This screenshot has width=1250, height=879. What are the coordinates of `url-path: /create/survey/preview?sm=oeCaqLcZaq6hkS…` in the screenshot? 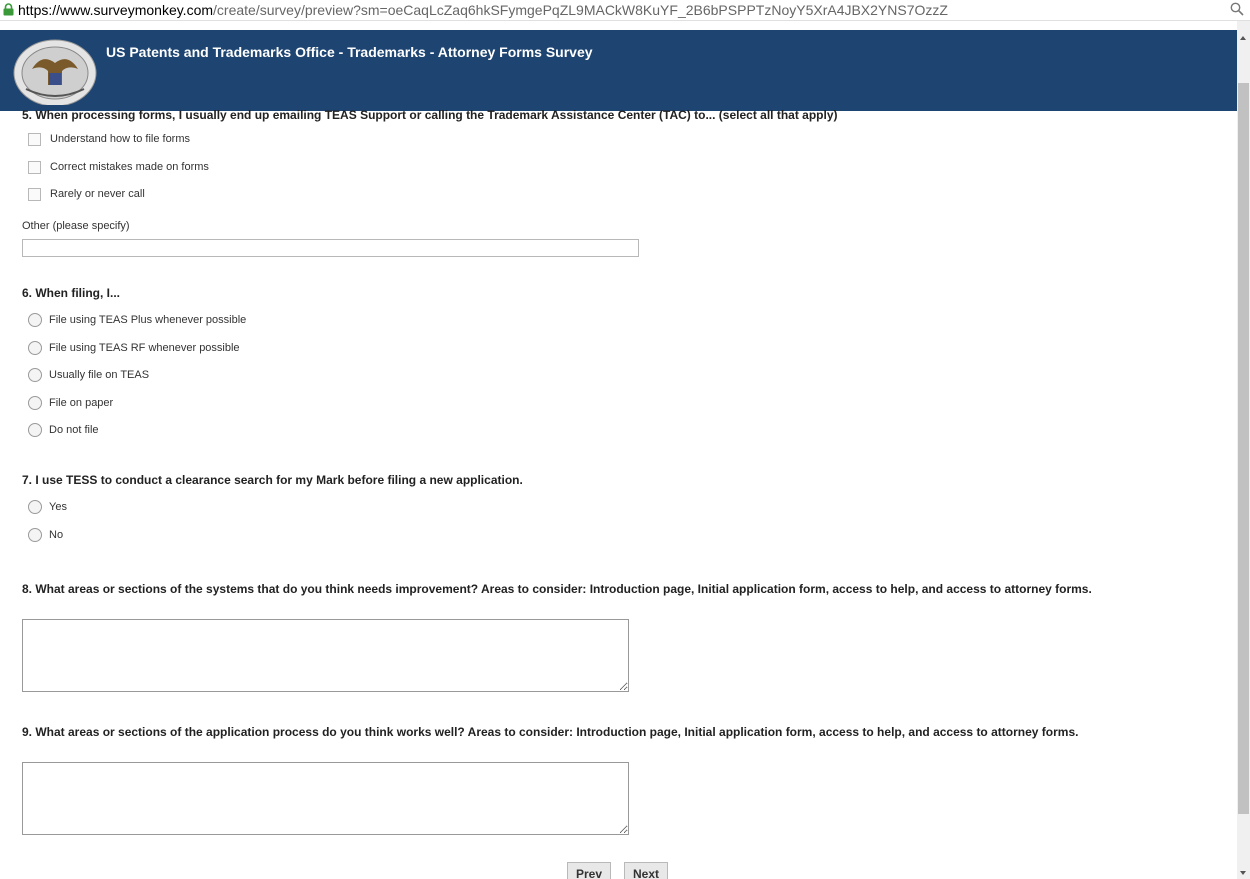 It's located at (580, 10).